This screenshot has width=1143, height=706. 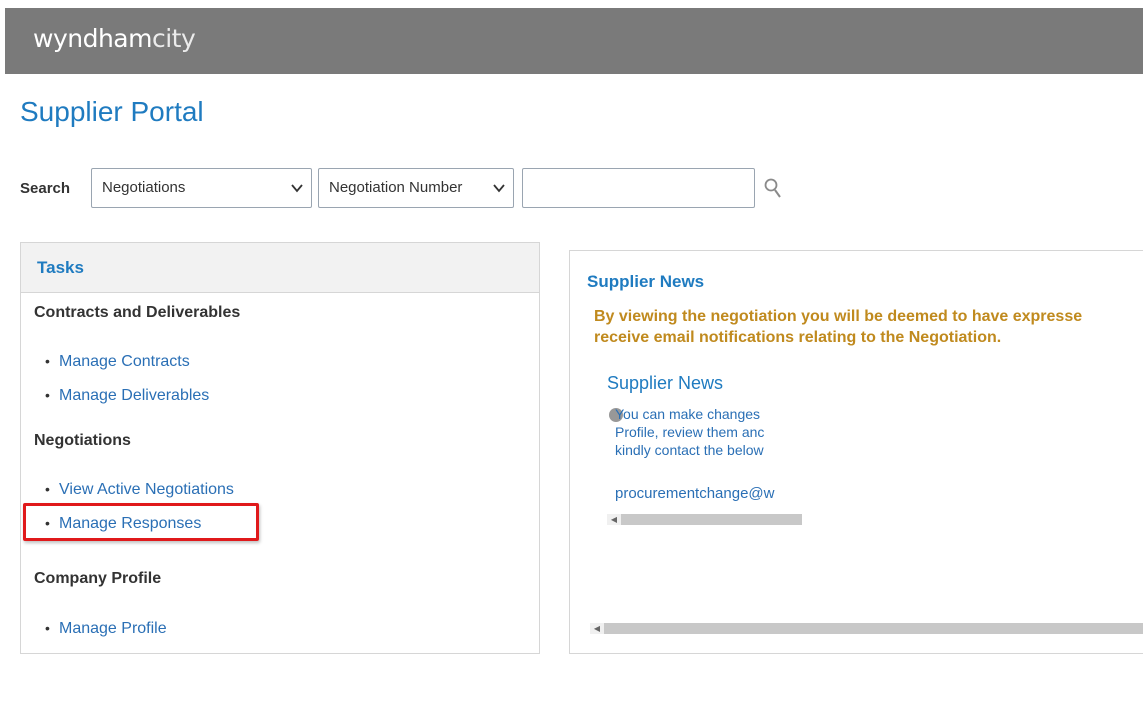 What do you see at coordinates (866, 628) in the screenshot?
I see `news-horizontal-scrollbar: ◀` at bounding box center [866, 628].